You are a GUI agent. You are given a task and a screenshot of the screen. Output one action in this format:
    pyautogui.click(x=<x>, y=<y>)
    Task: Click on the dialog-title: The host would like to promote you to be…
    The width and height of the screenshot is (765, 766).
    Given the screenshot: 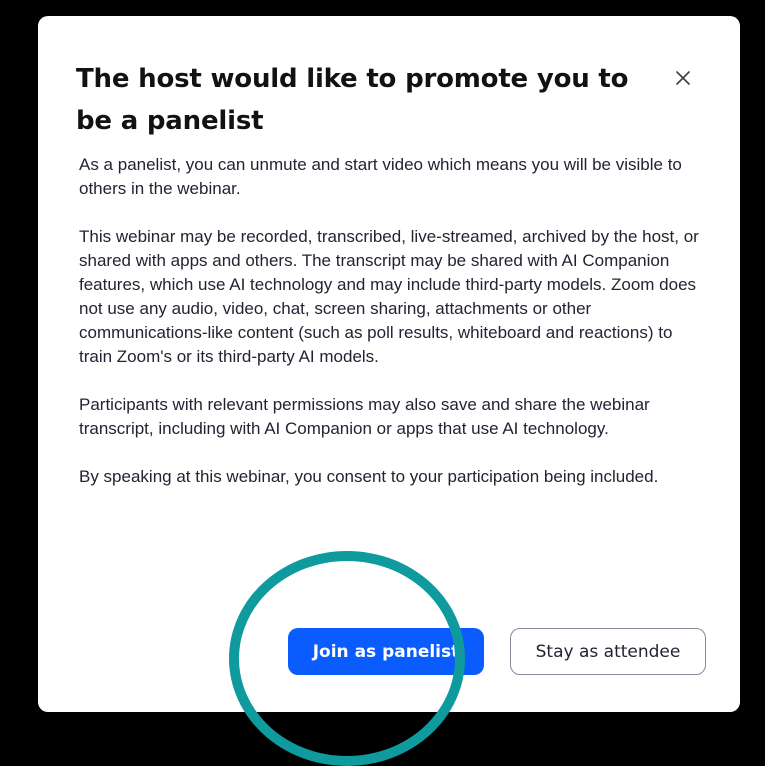 What is the action you would take?
    pyautogui.click(x=352, y=100)
    